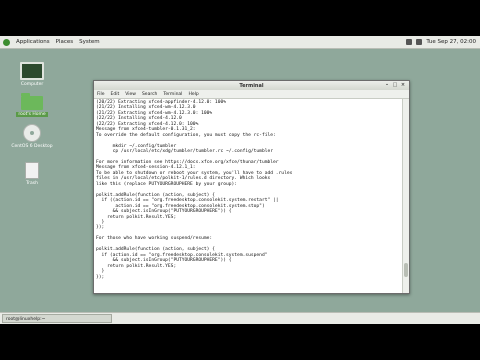 The height and width of the screenshot is (360, 480). Describe the element at coordinates (395, 85) in the screenshot. I see `maximize-icon: □` at that location.